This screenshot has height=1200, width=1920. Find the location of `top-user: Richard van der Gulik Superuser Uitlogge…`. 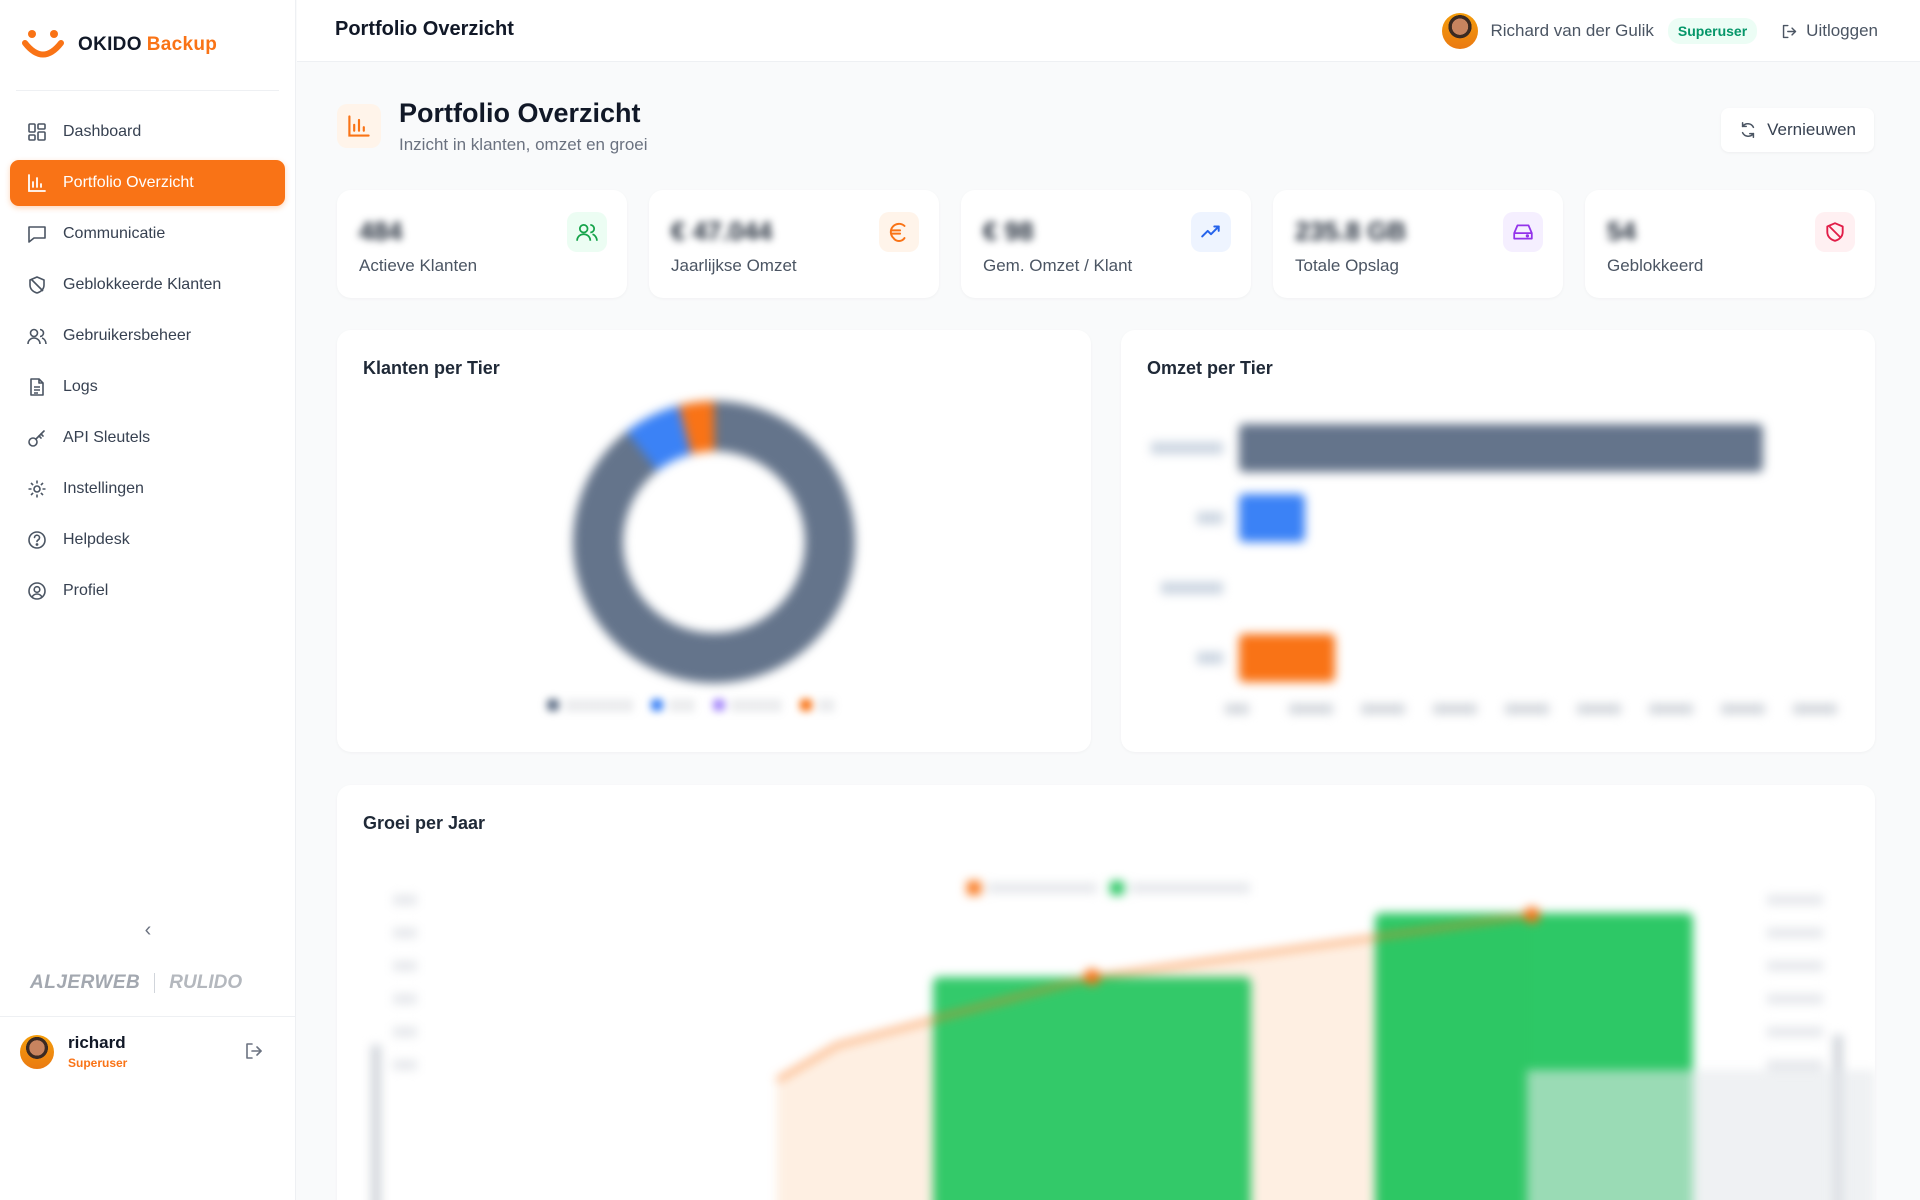

top-user: Richard van der Gulik Superuser Uitlogge… is located at coordinates (1660, 31).